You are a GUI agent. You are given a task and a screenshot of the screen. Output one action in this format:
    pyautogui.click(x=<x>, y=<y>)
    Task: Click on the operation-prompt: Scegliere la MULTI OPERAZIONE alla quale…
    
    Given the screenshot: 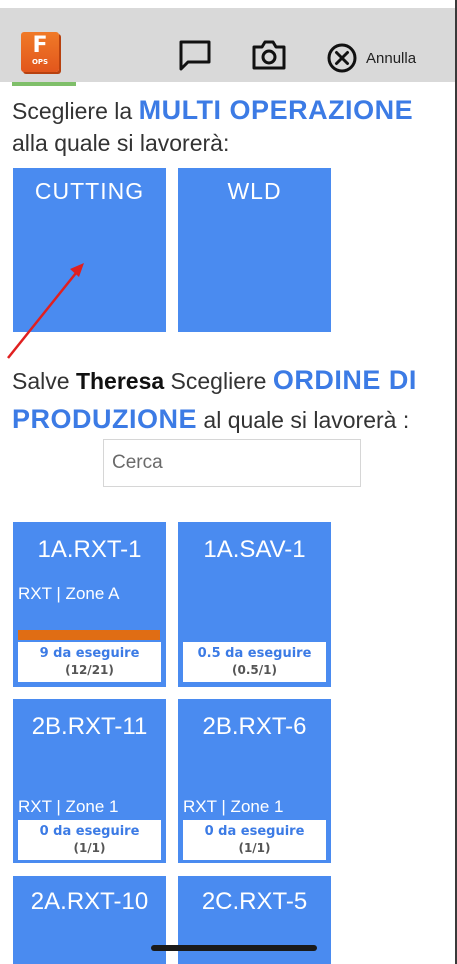 What is the action you would take?
    pyautogui.click(x=212, y=126)
    